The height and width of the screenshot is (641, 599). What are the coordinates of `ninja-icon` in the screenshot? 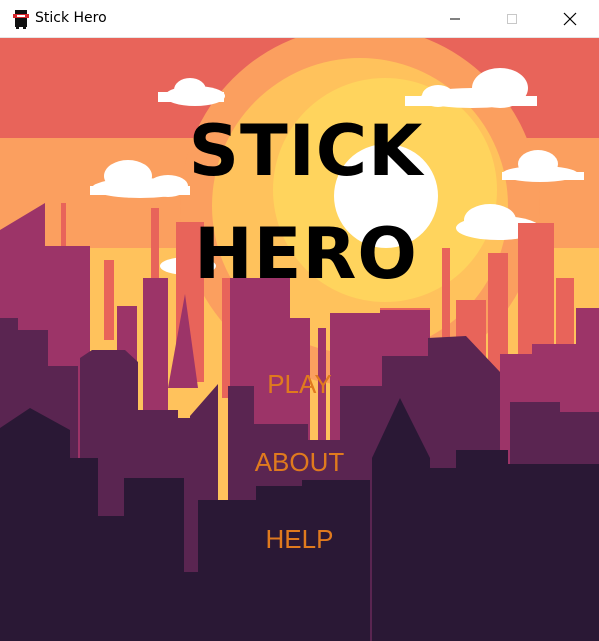 It's located at (21, 19).